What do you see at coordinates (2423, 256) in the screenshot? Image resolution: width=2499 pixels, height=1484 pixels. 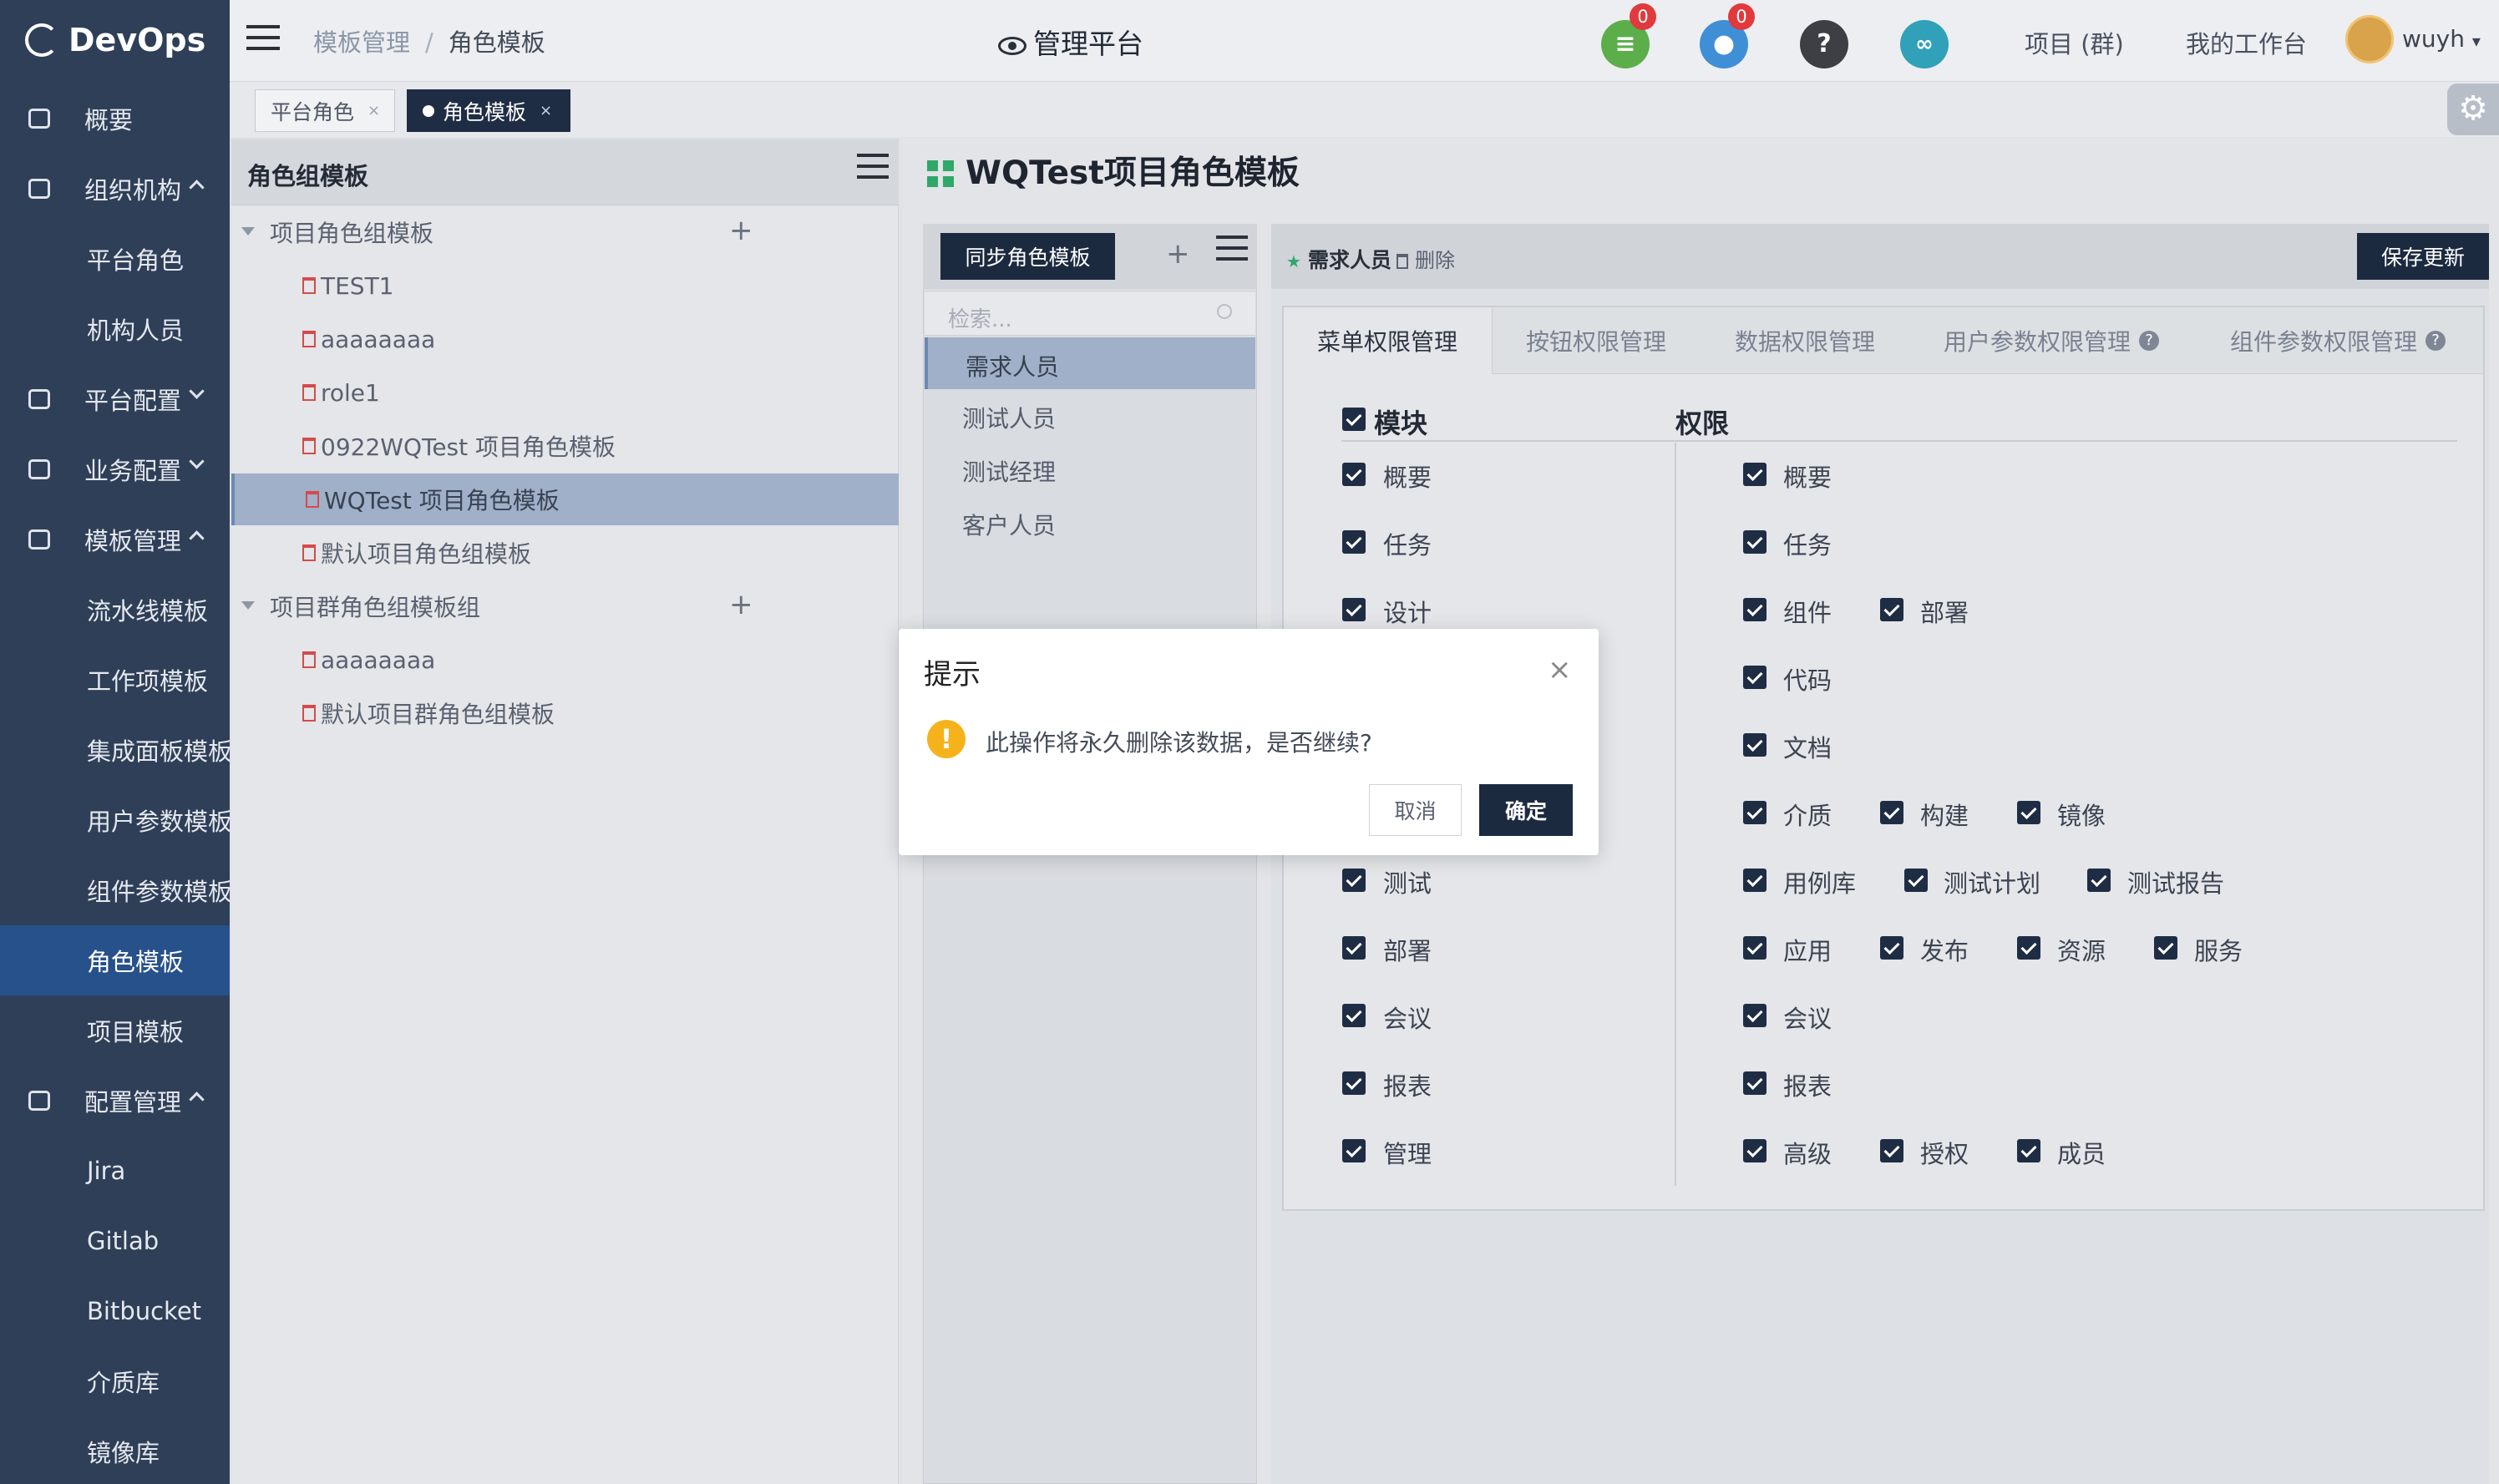 I see `save-update-button: 保存更新` at bounding box center [2423, 256].